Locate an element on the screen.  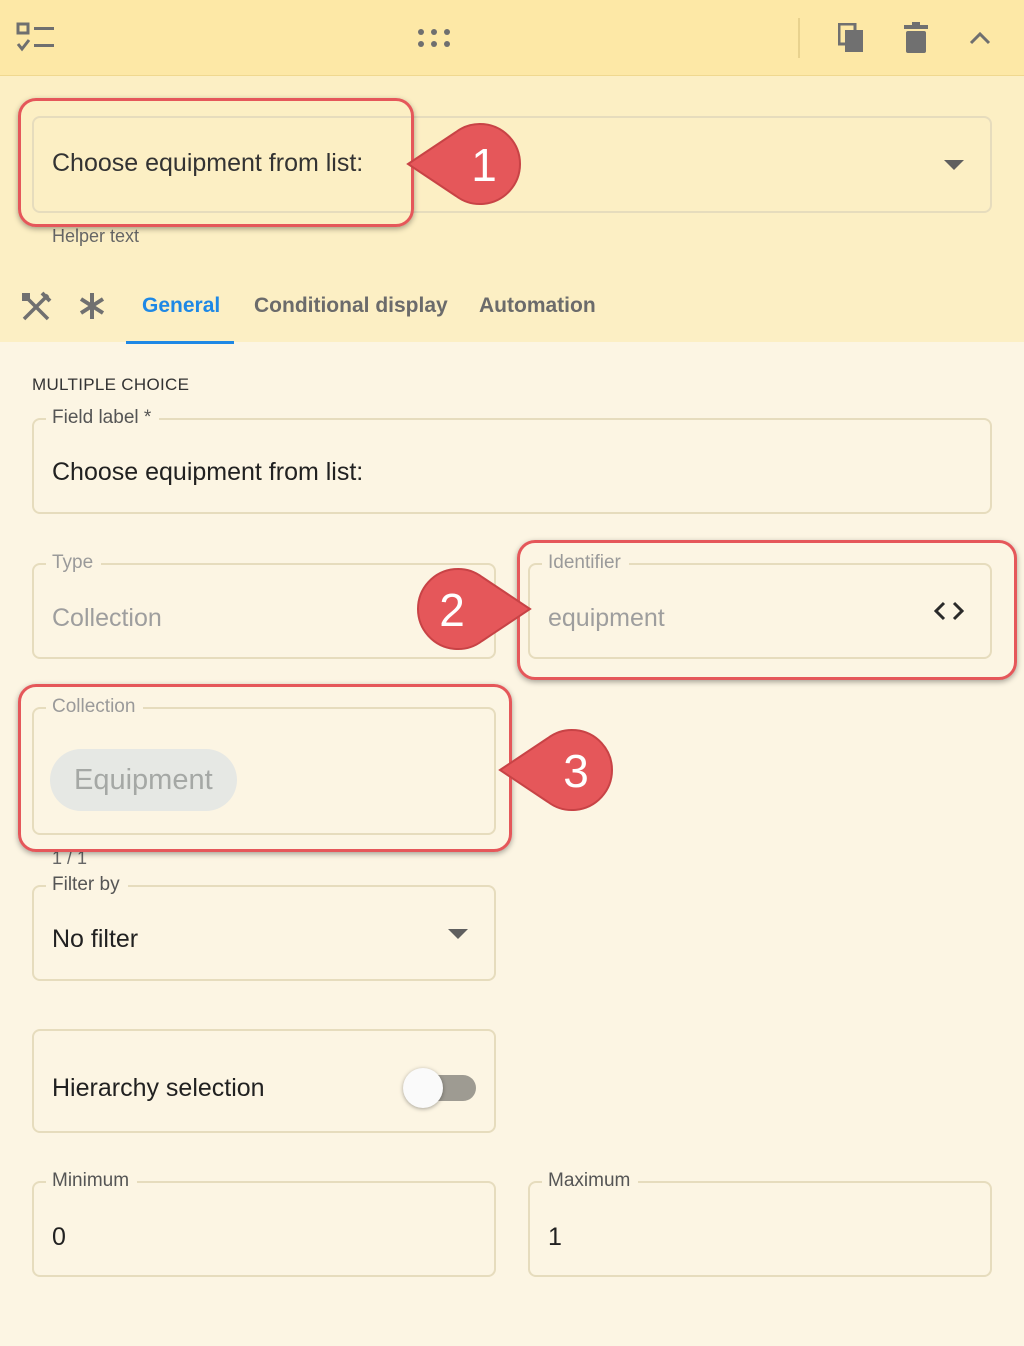
field-header-bar is located at coordinates (512, 38).